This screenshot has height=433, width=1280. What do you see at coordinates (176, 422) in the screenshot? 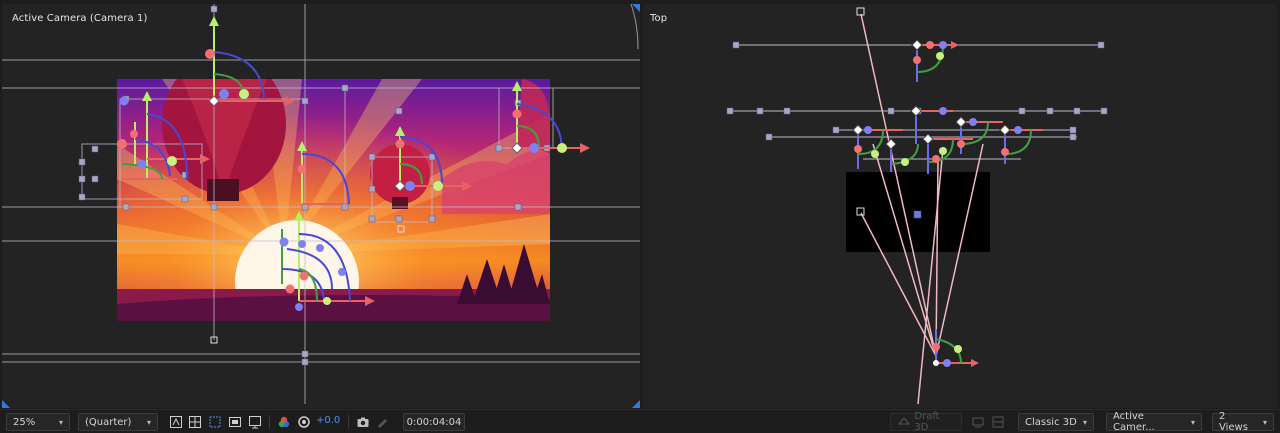
I see `toggle-mask-icon` at bounding box center [176, 422].